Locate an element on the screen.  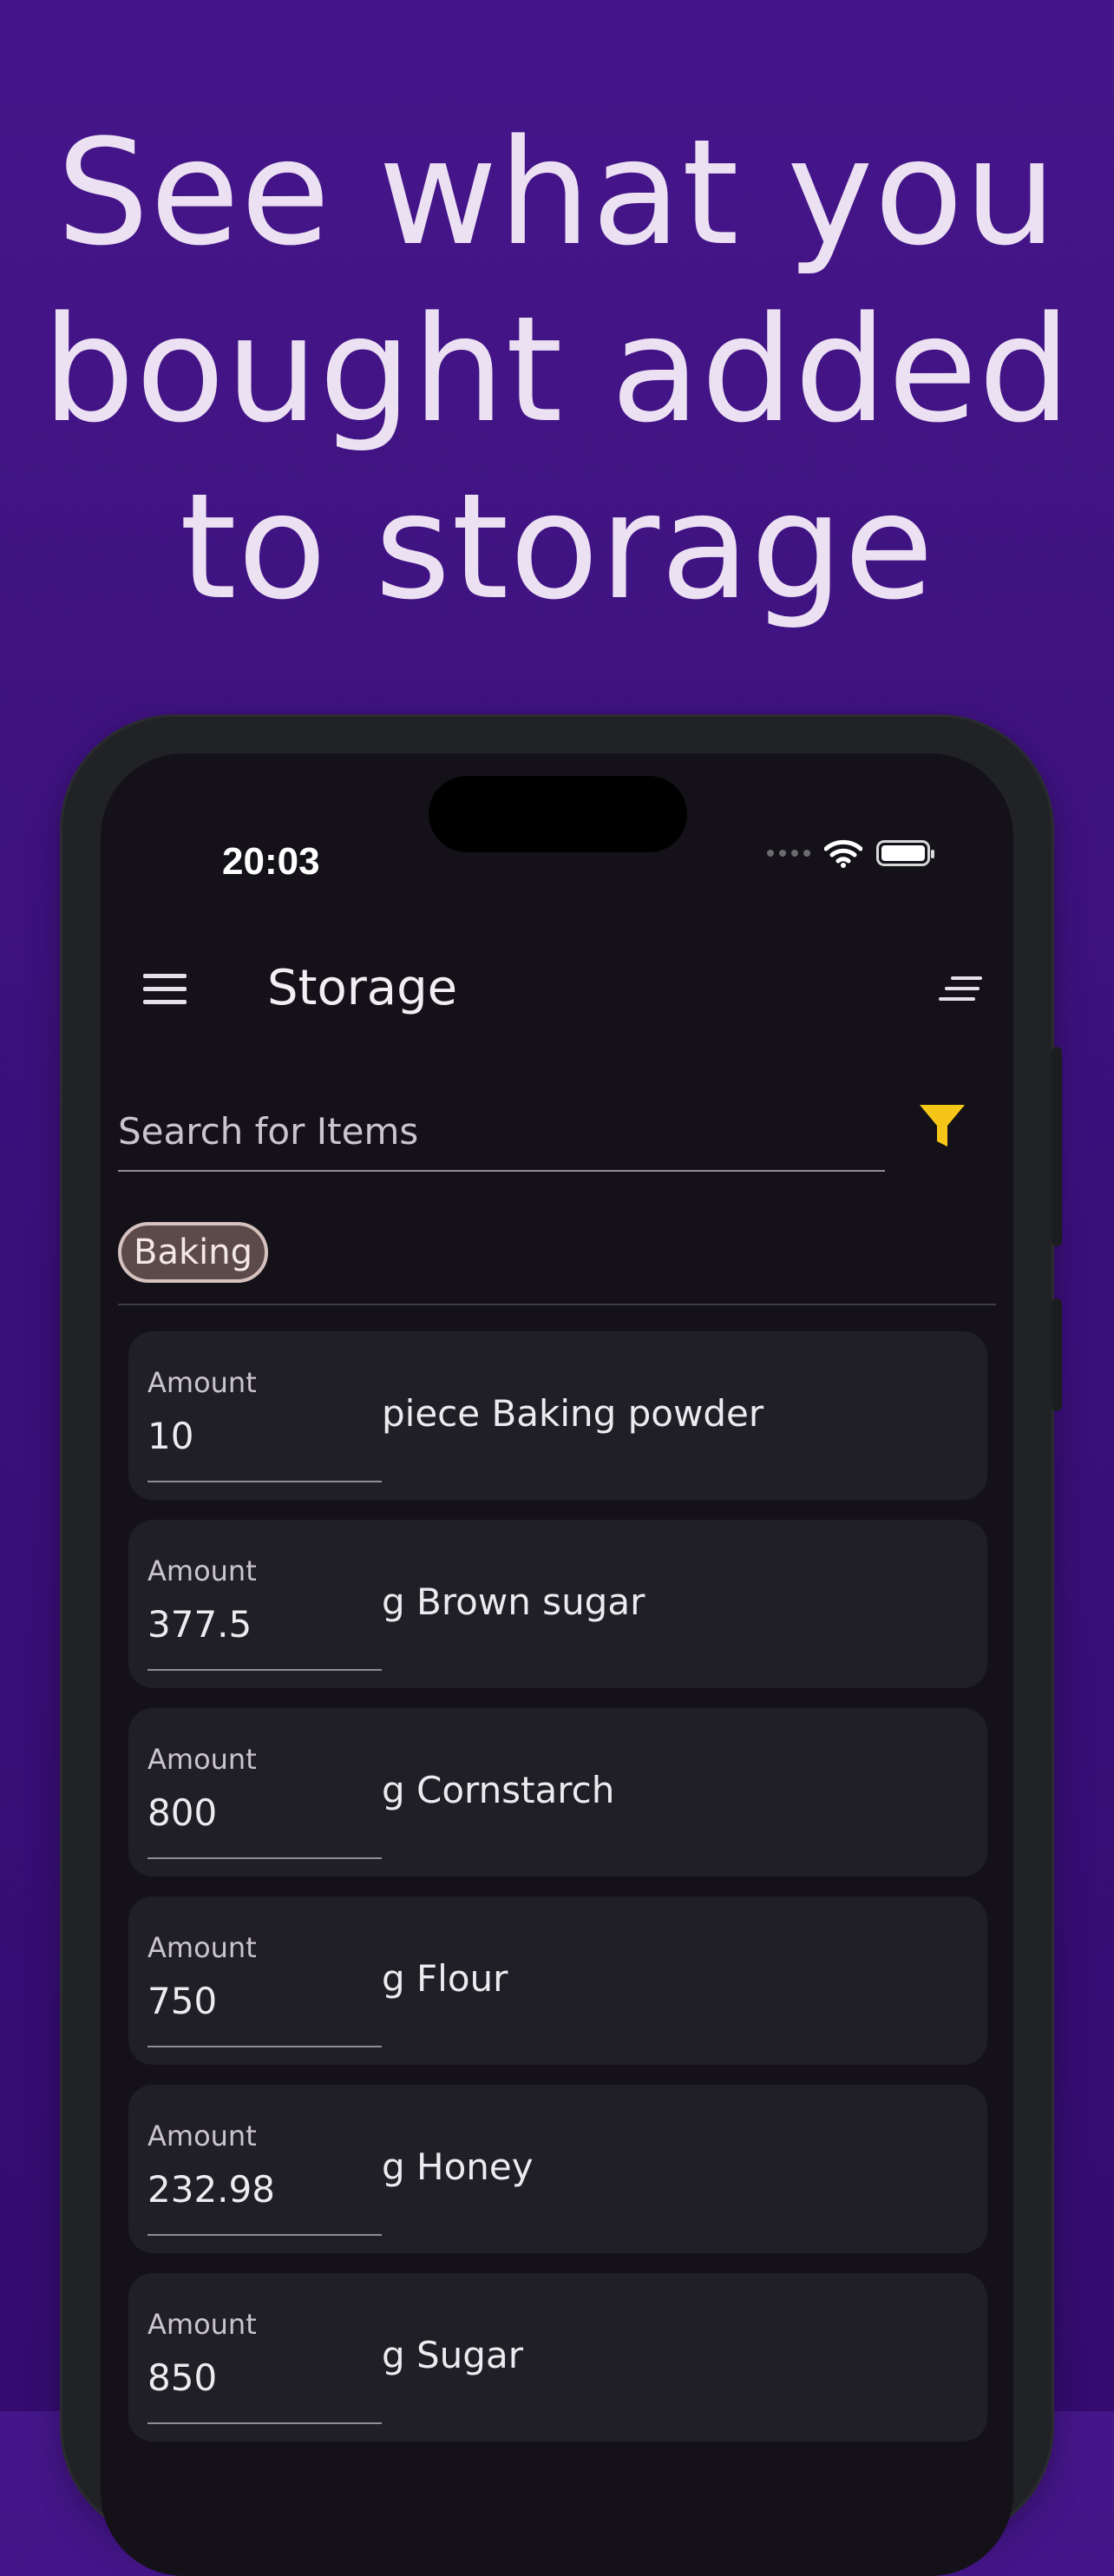
amount-value: 377.5 is located at coordinates (200, 1624).